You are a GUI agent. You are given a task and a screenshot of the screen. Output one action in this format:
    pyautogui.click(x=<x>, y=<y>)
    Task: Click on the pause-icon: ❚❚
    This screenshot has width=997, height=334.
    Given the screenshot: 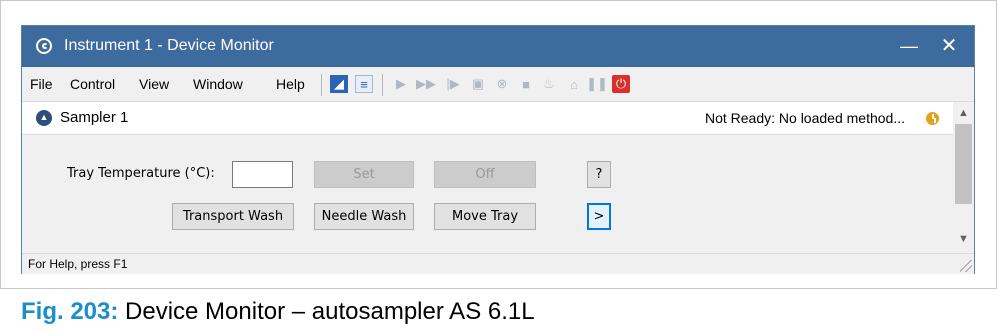 What is the action you would take?
    pyautogui.click(x=597, y=84)
    